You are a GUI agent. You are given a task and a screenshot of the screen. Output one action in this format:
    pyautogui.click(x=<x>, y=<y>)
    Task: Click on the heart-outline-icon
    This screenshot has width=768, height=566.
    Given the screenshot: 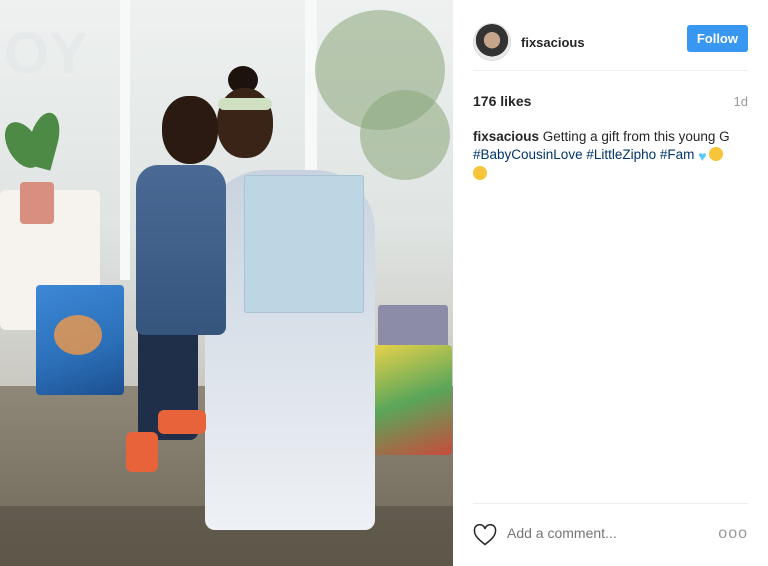 What is the action you would take?
    pyautogui.click(x=485, y=535)
    